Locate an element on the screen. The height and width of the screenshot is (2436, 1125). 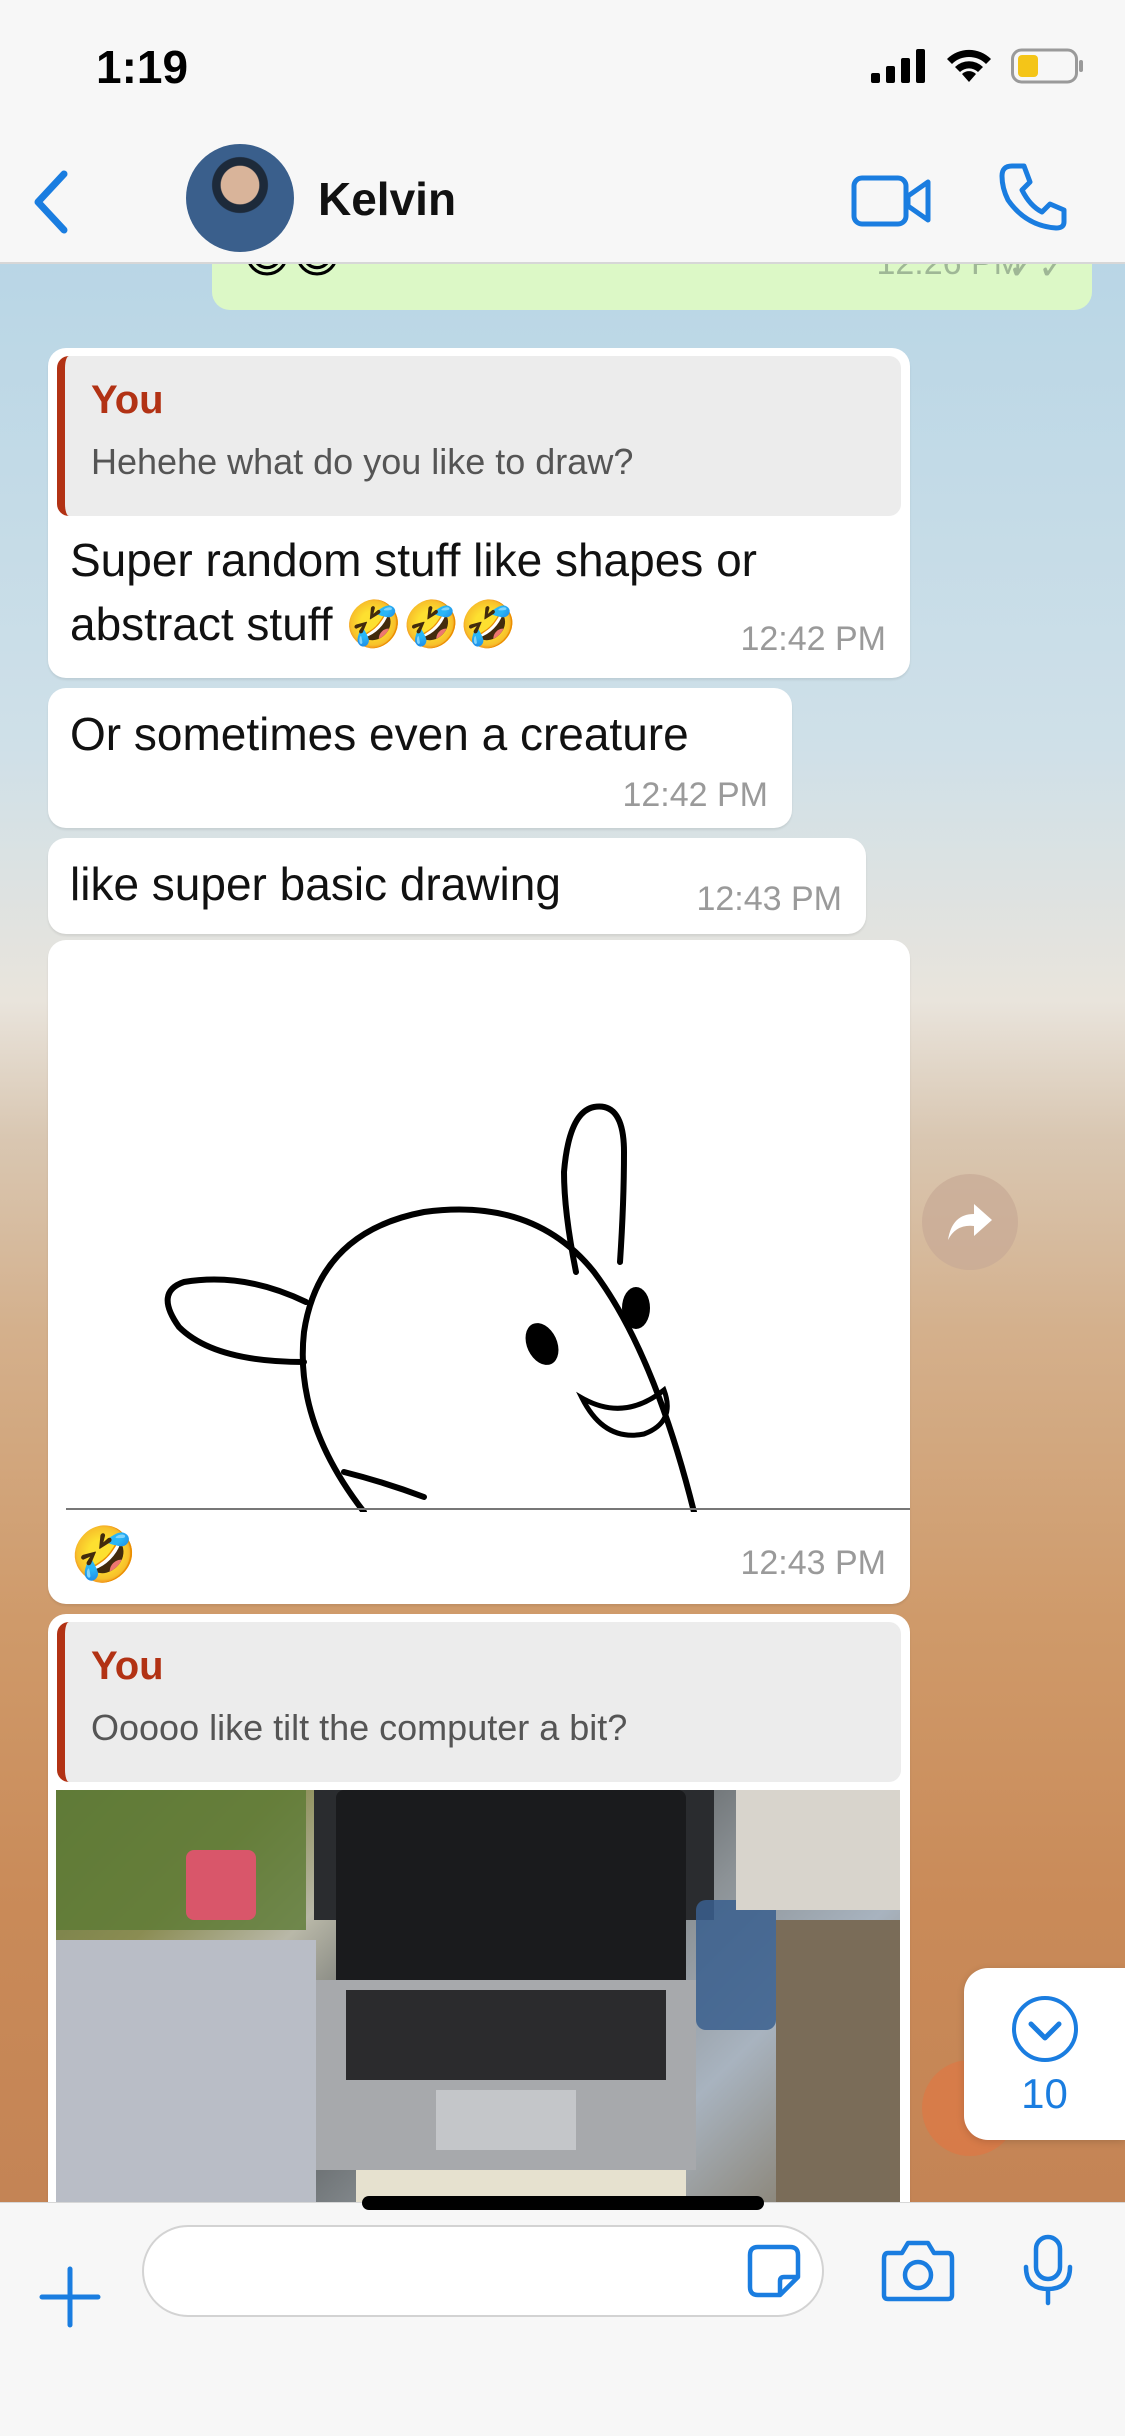
home-indicator is located at coordinates (563, 2203).